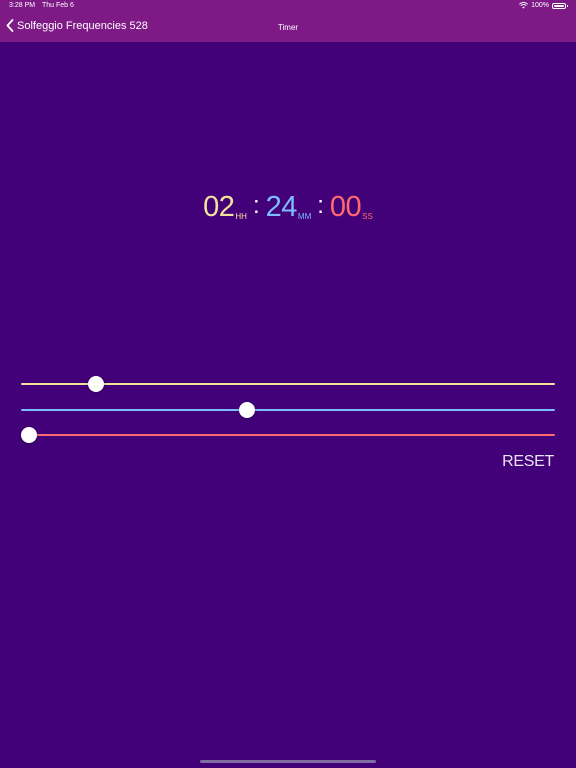 This screenshot has height=768, width=576. I want to click on page-title: Timer, so click(288, 27).